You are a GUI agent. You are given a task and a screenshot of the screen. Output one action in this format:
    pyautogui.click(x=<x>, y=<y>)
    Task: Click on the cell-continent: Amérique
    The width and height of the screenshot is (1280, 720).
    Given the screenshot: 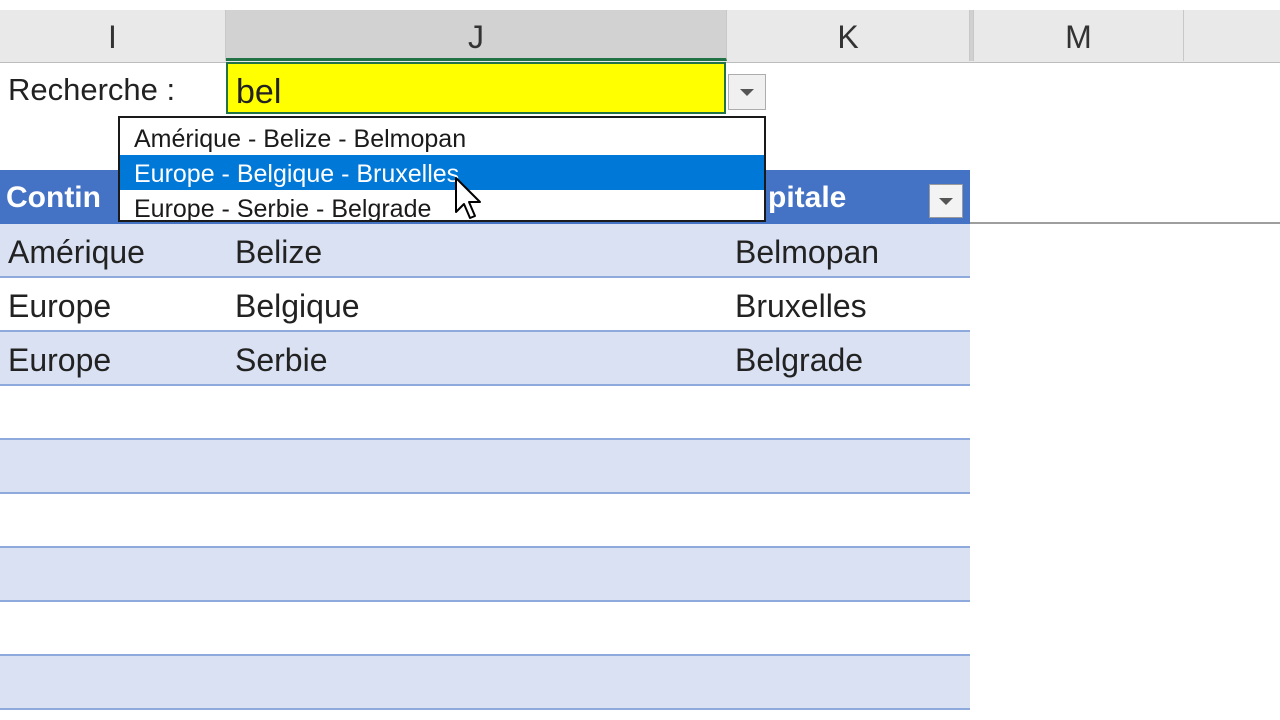 What is the action you would take?
    pyautogui.click(x=76, y=250)
    